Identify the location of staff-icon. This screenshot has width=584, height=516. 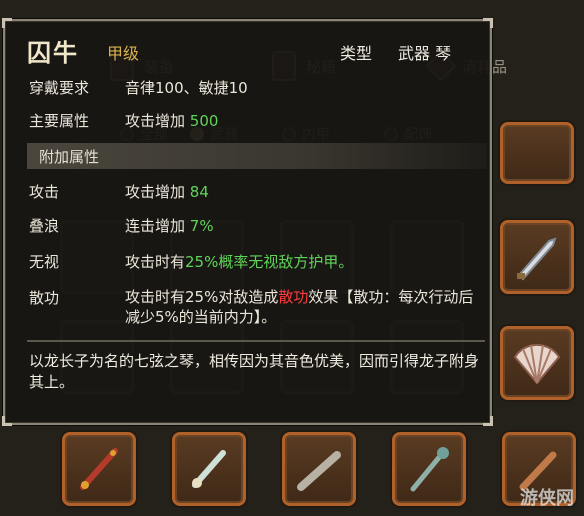
(429, 469).